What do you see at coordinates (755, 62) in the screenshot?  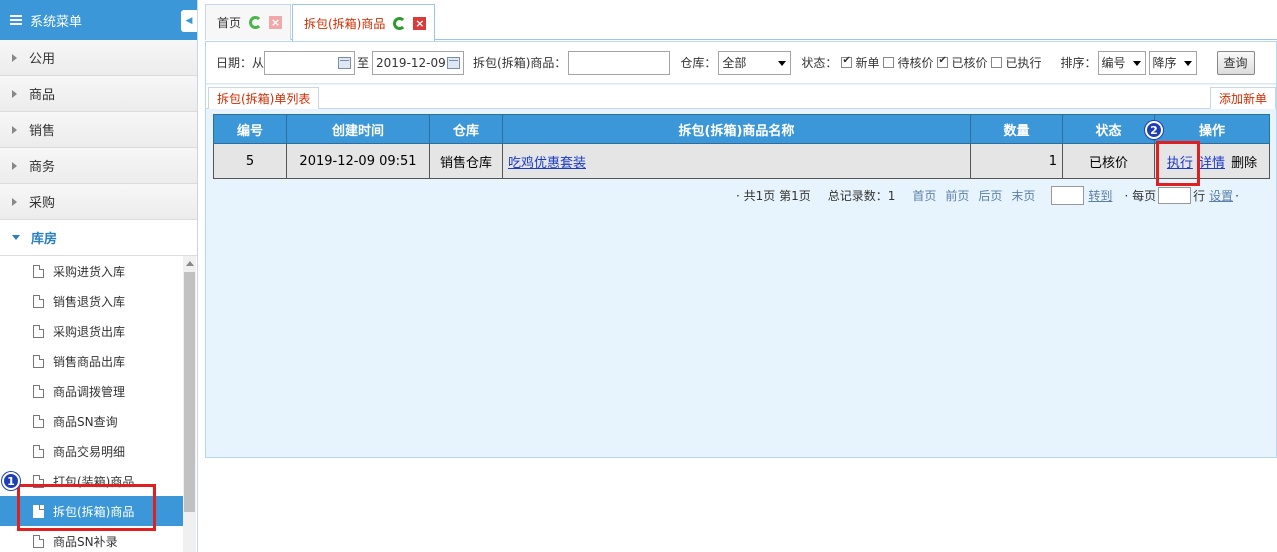 I see `warehouse-select: 全部` at bounding box center [755, 62].